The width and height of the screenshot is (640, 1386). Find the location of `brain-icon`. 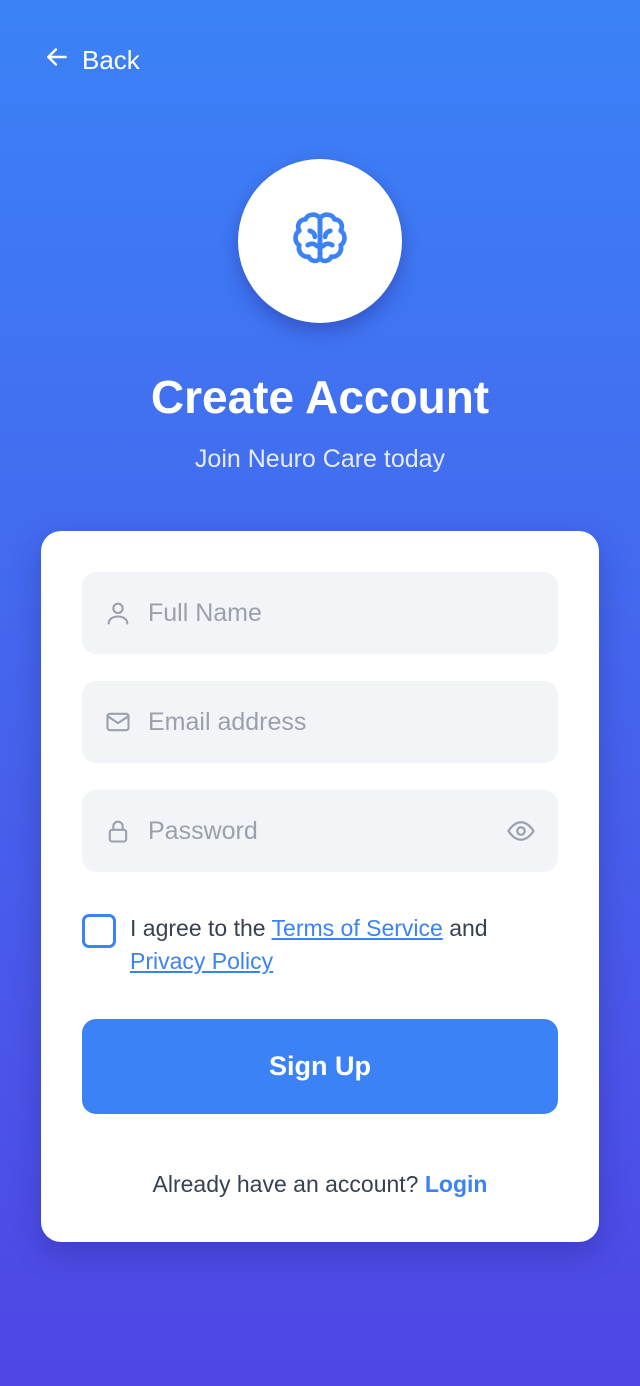

brain-icon is located at coordinates (320, 241).